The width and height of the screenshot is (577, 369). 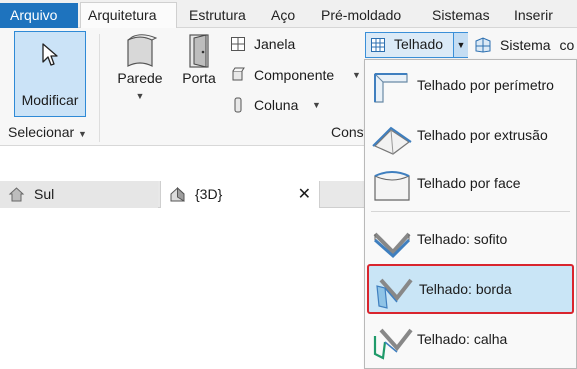 What do you see at coordinates (392, 186) in the screenshot?
I see `roof-face-icon` at bounding box center [392, 186].